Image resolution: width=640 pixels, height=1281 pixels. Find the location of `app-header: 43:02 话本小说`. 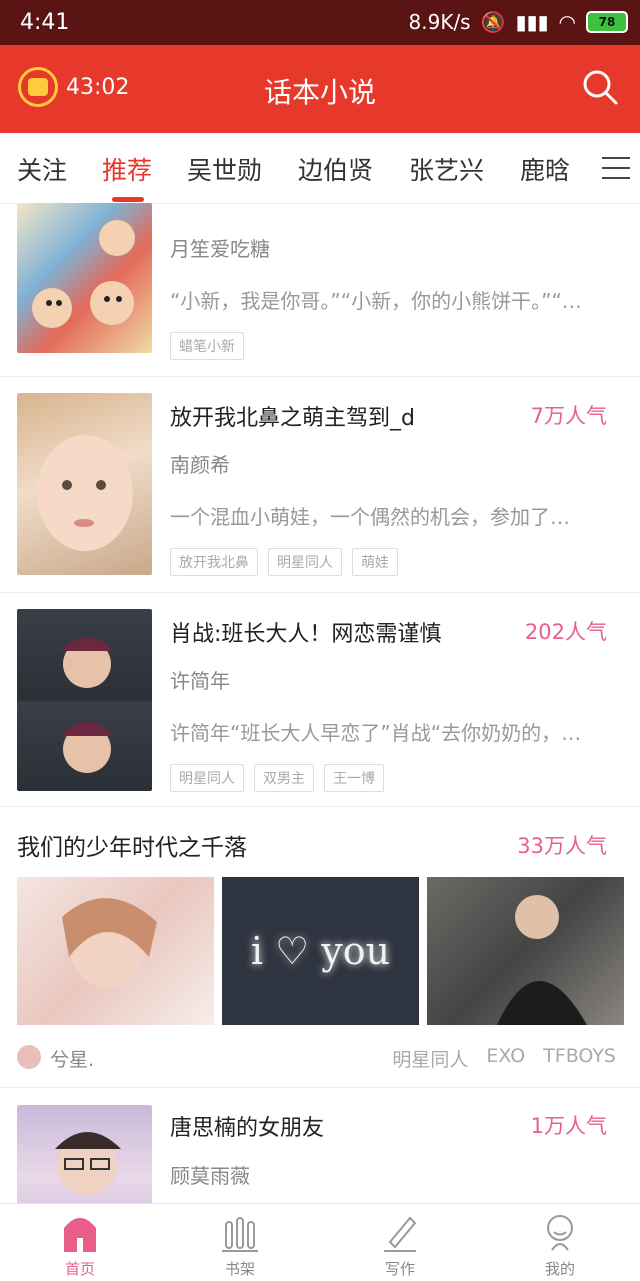

app-header: 43:02 话本小说 is located at coordinates (320, 89).